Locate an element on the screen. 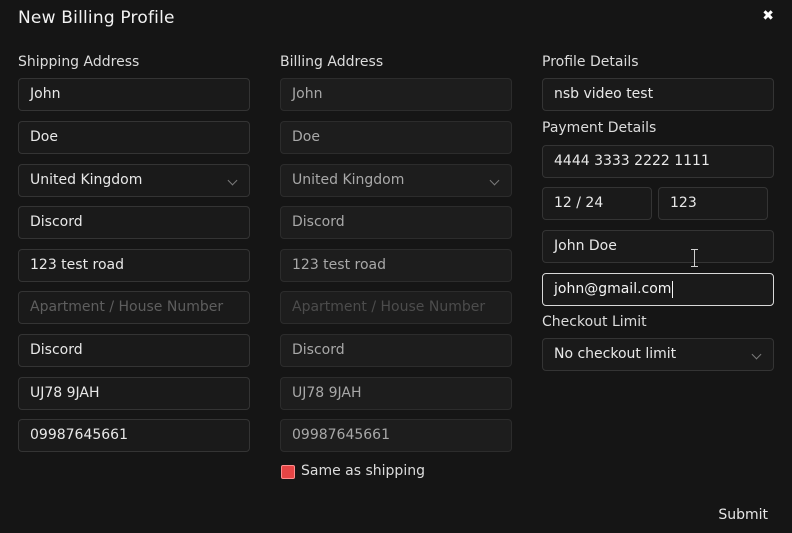  checkout-limit-value: No checkout limit is located at coordinates (615, 354).